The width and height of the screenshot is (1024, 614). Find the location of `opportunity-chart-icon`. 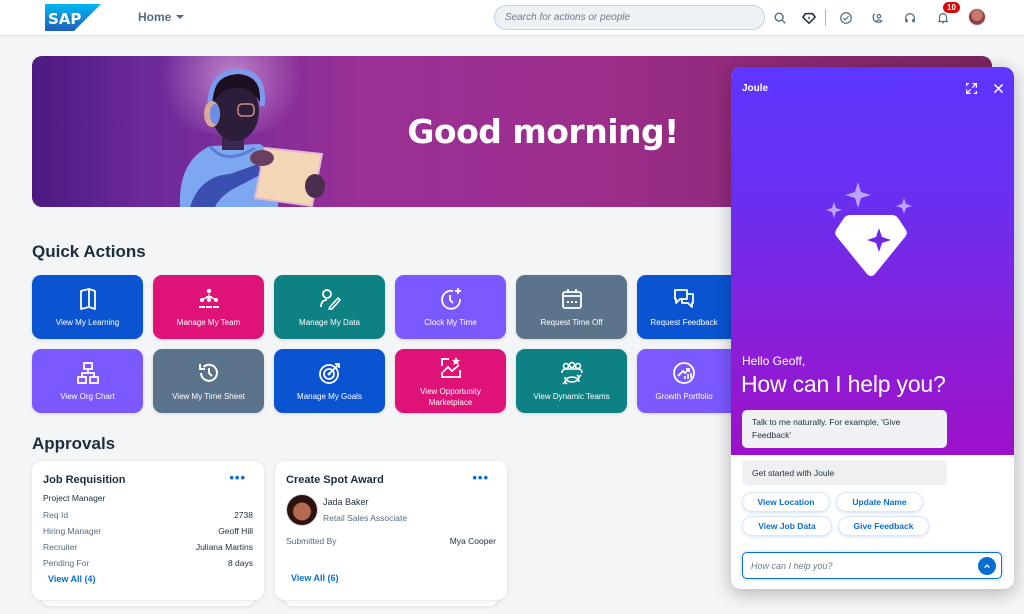

opportunity-chart-icon is located at coordinates (451, 368).